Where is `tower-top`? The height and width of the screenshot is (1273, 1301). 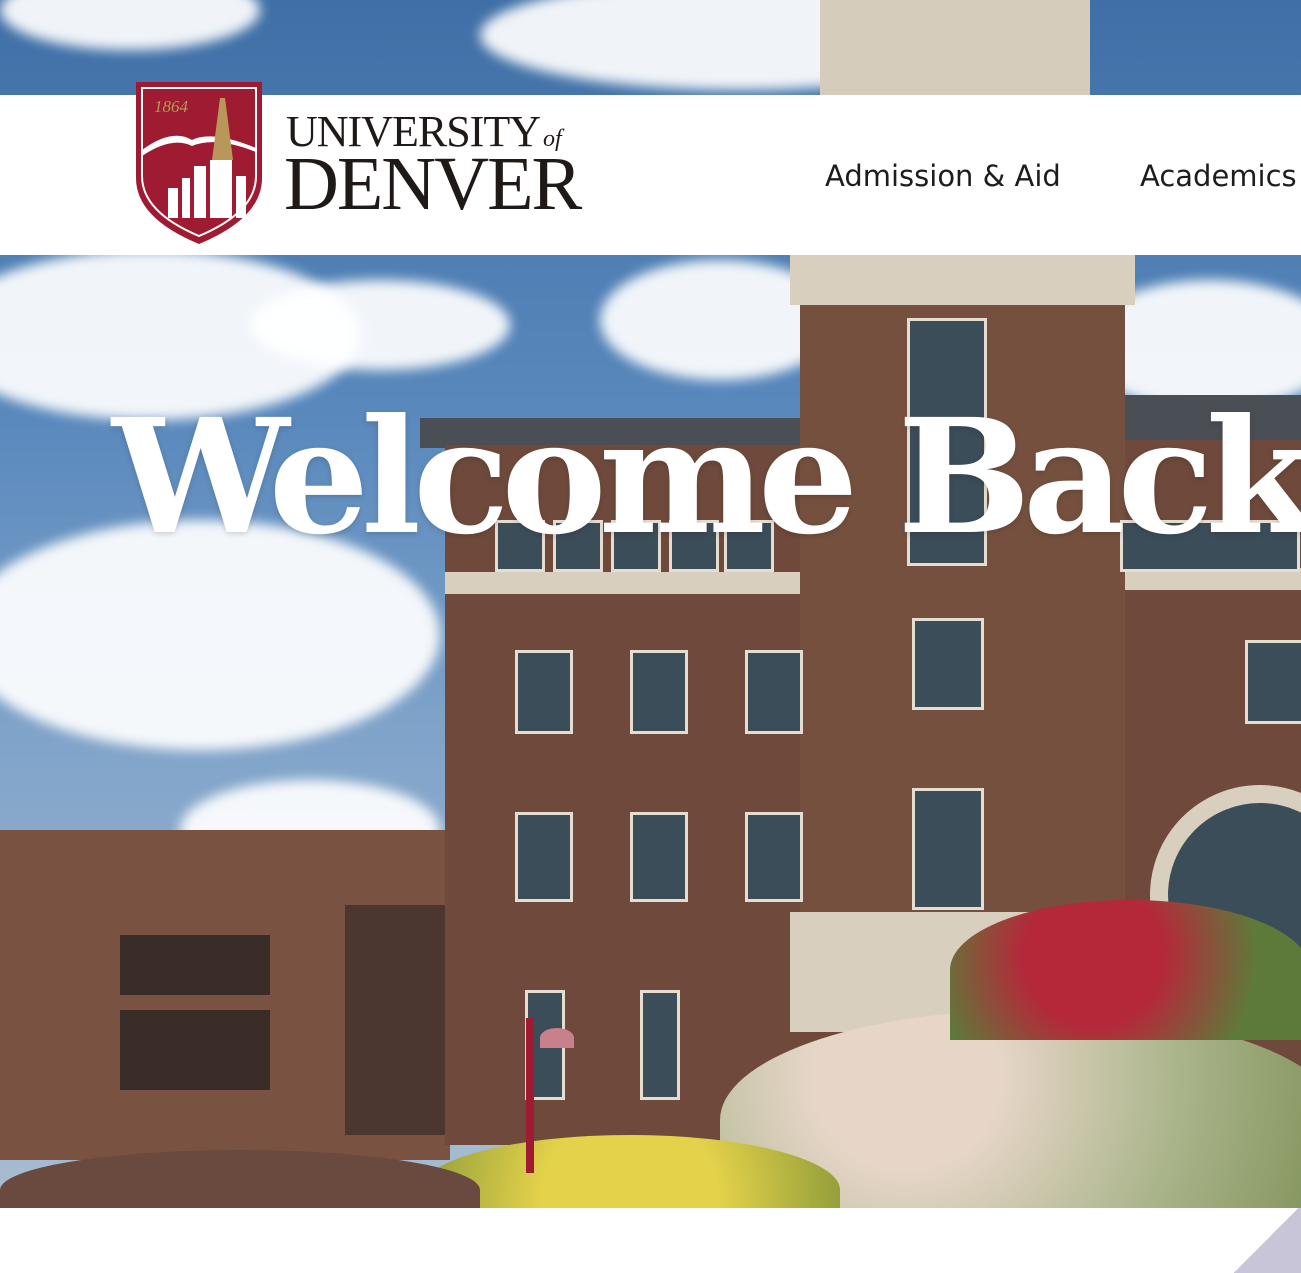
tower-top is located at coordinates (955, 47).